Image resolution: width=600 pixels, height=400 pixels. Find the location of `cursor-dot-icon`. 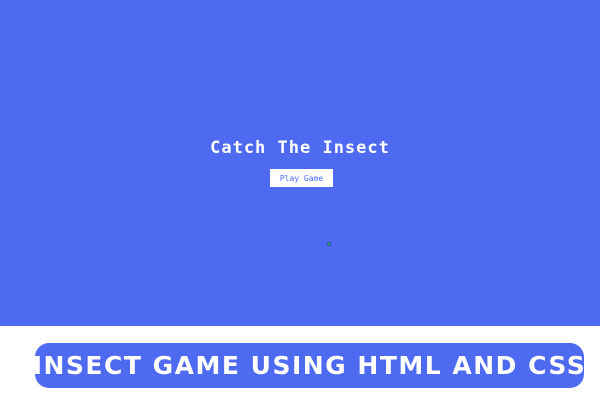

cursor-dot-icon is located at coordinates (329, 244).